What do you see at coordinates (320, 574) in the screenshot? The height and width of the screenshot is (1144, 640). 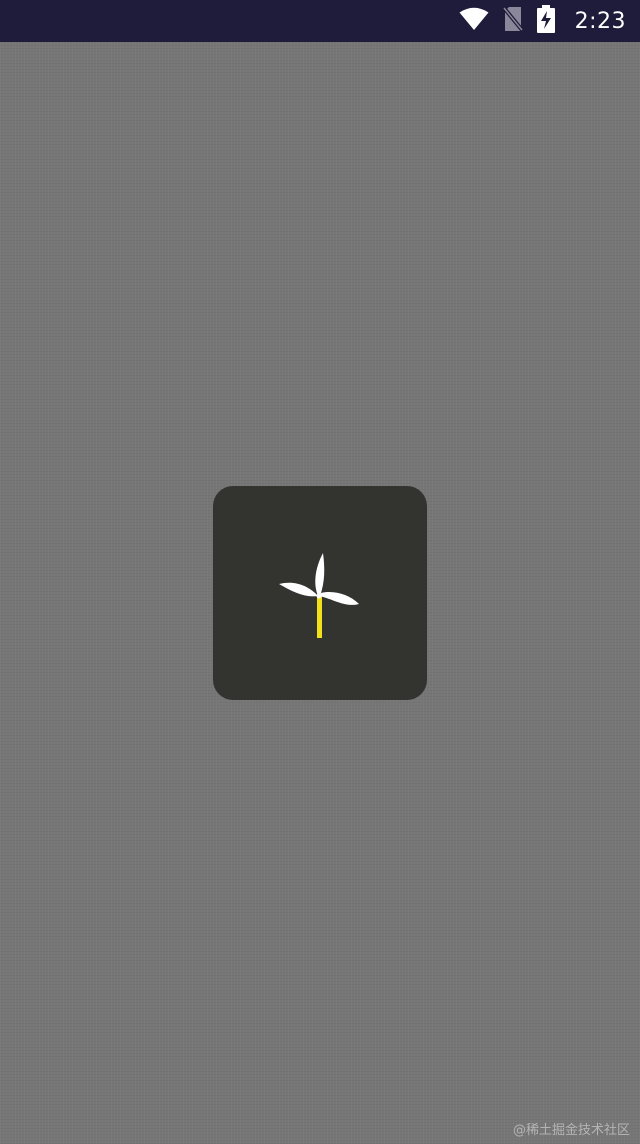 I see `windmill-blade-top` at bounding box center [320, 574].